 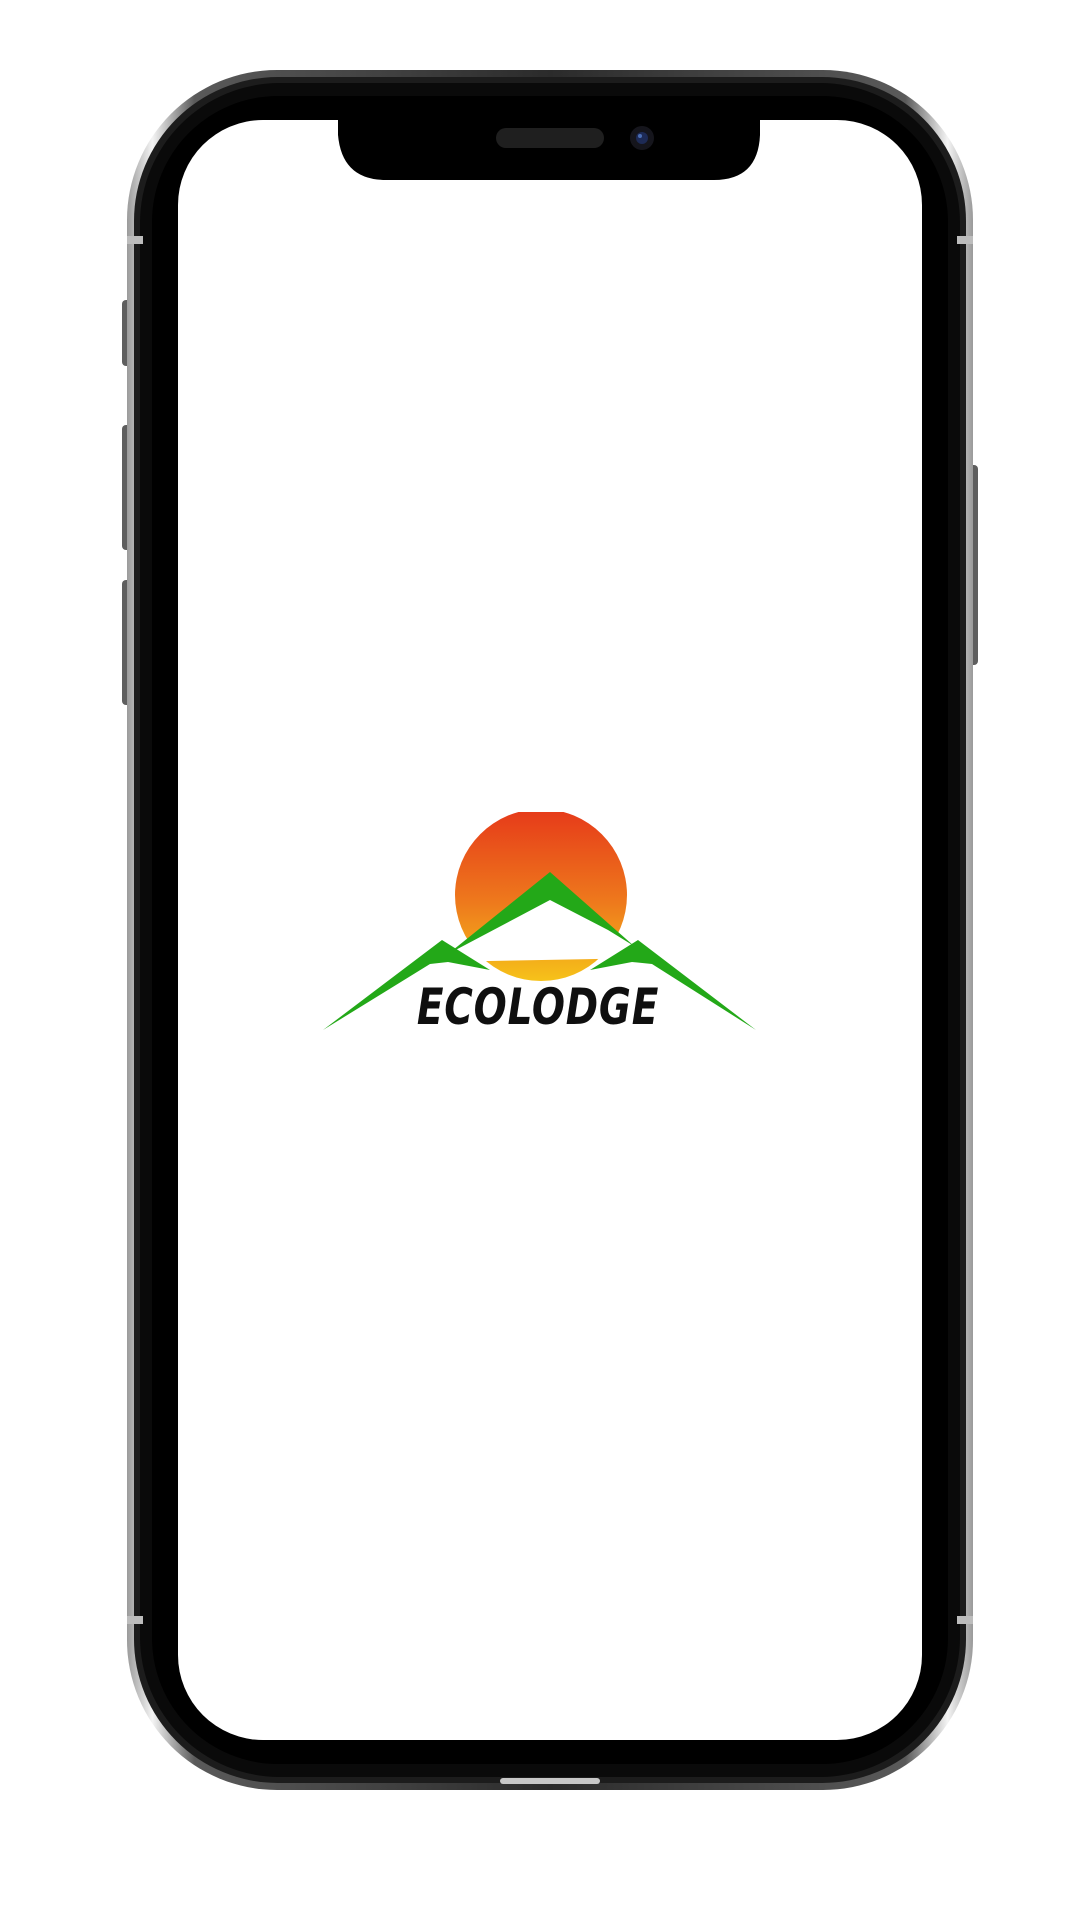 What do you see at coordinates (538, 925) in the screenshot?
I see `brand-logo: ECOLODGE` at bounding box center [538, 925].